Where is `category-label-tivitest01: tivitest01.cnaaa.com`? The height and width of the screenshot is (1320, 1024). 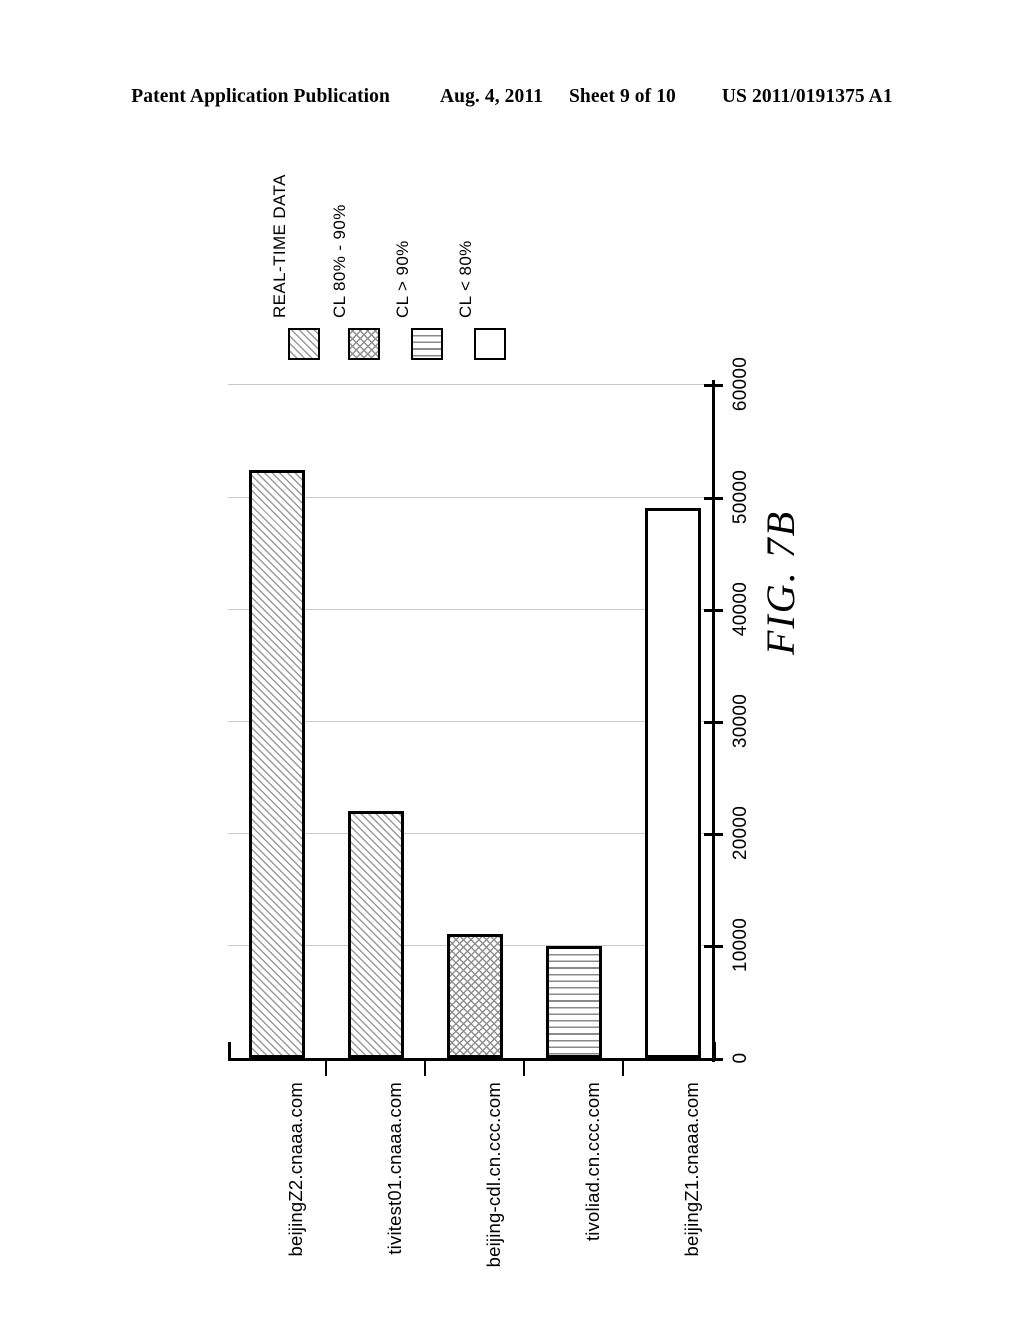 category-label-tivitest01: tivitest01.cnaaa.com is located at coordinates (394, 1168).